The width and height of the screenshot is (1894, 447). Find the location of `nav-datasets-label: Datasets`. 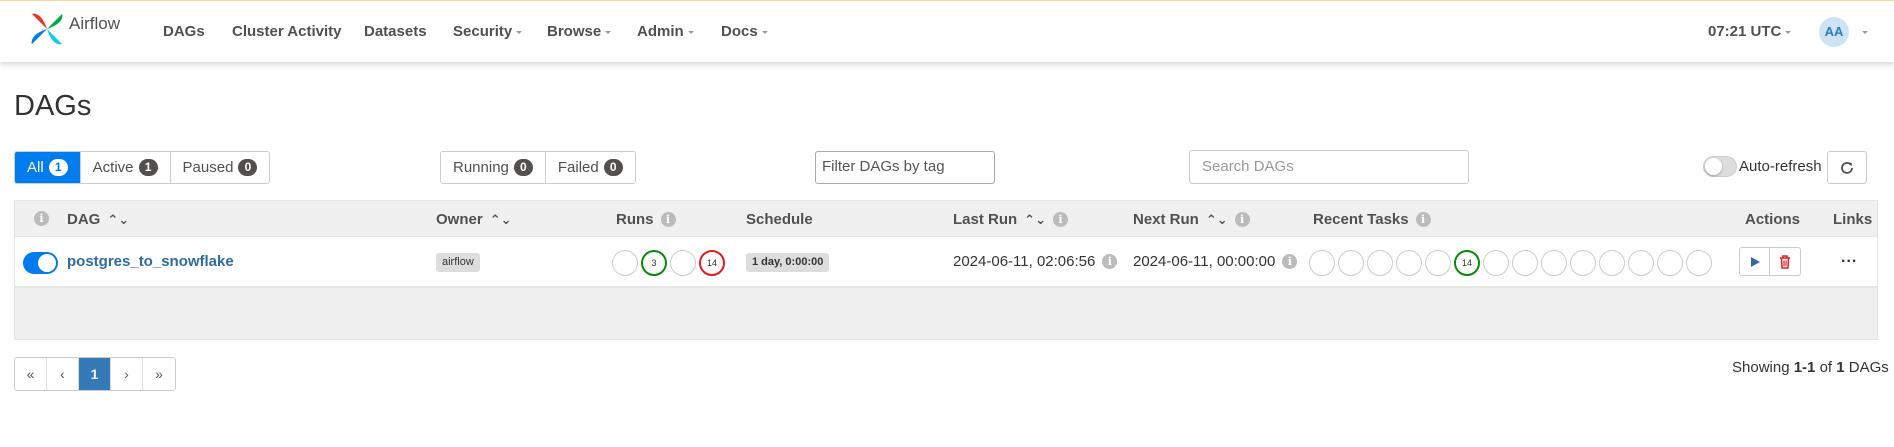

nav-datasets-label: Datasets is located at coordinates (395, 31).